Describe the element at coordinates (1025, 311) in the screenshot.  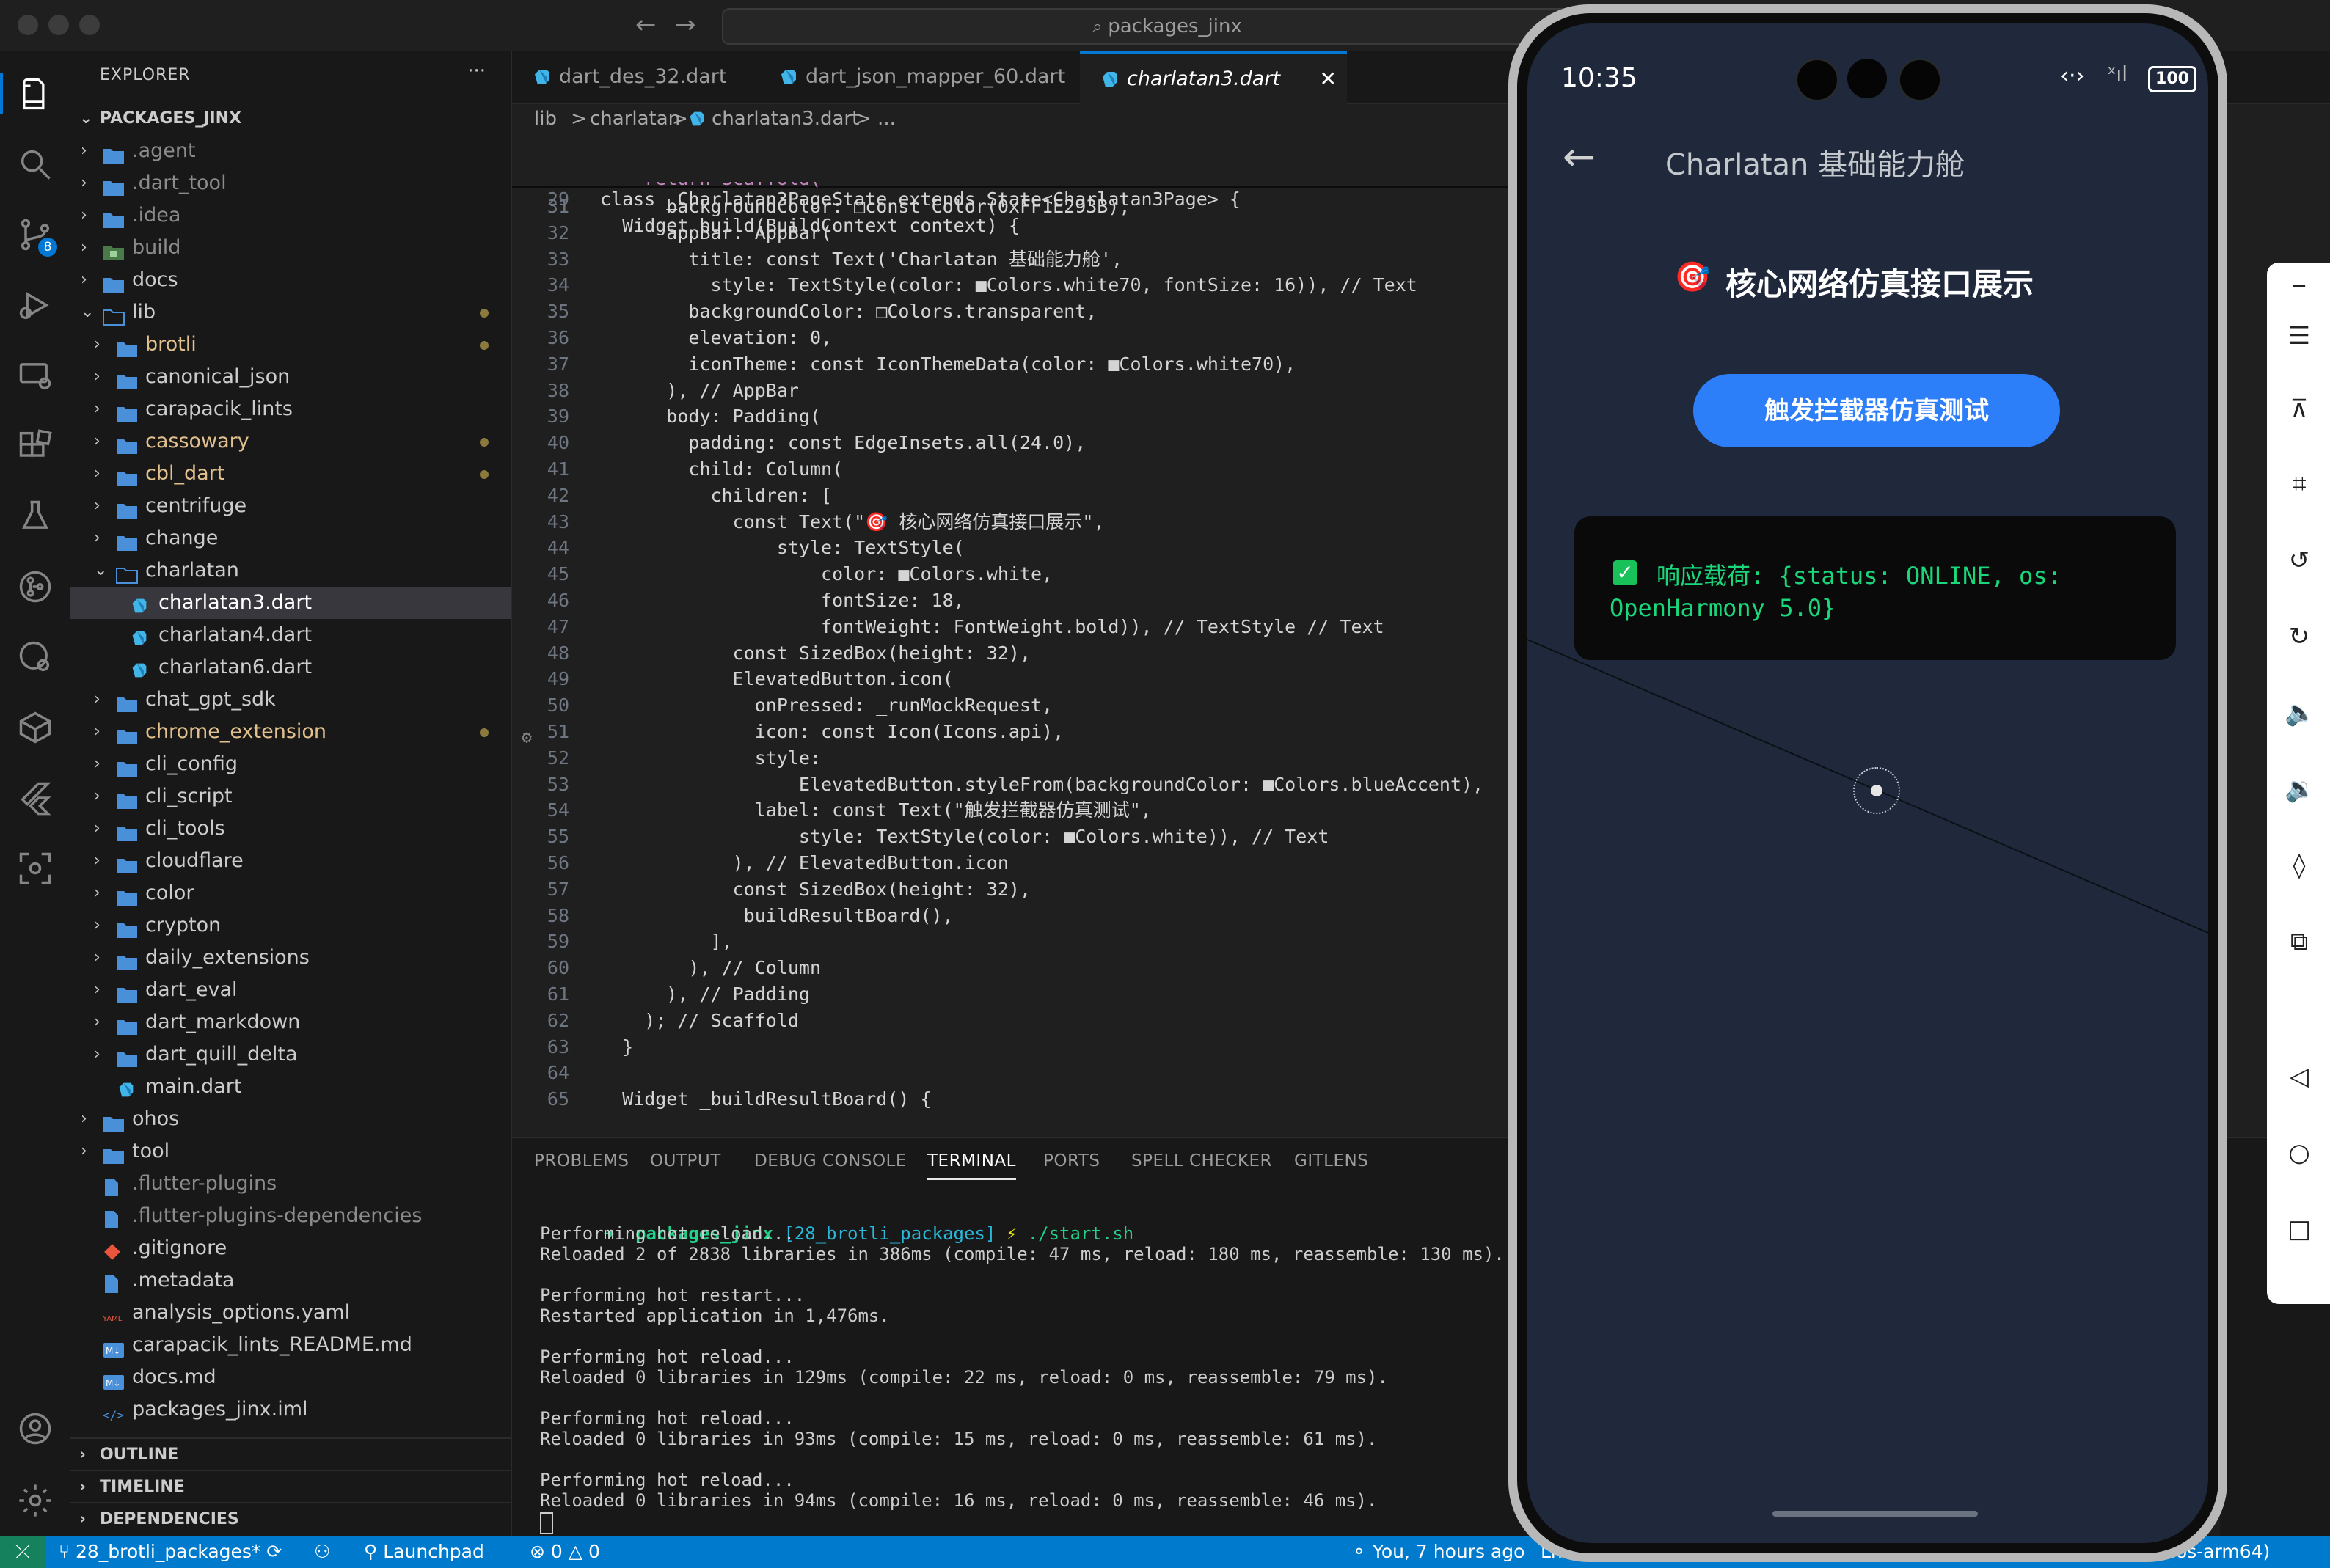
I see `code-line: 35 backgroundColor: □Colors.transparent,` at that location.